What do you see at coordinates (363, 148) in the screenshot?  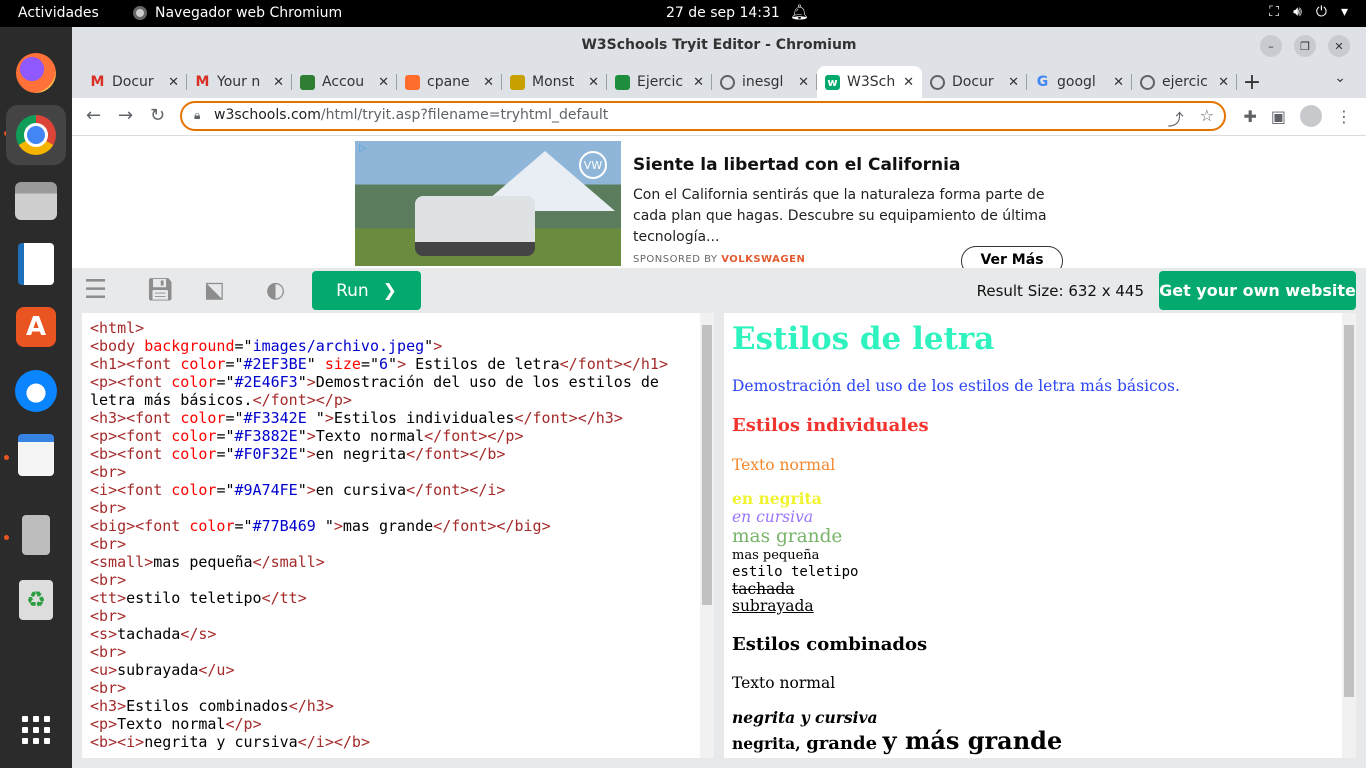 I see `adchoices-icon: ▷` at bounding box center [363, 148].